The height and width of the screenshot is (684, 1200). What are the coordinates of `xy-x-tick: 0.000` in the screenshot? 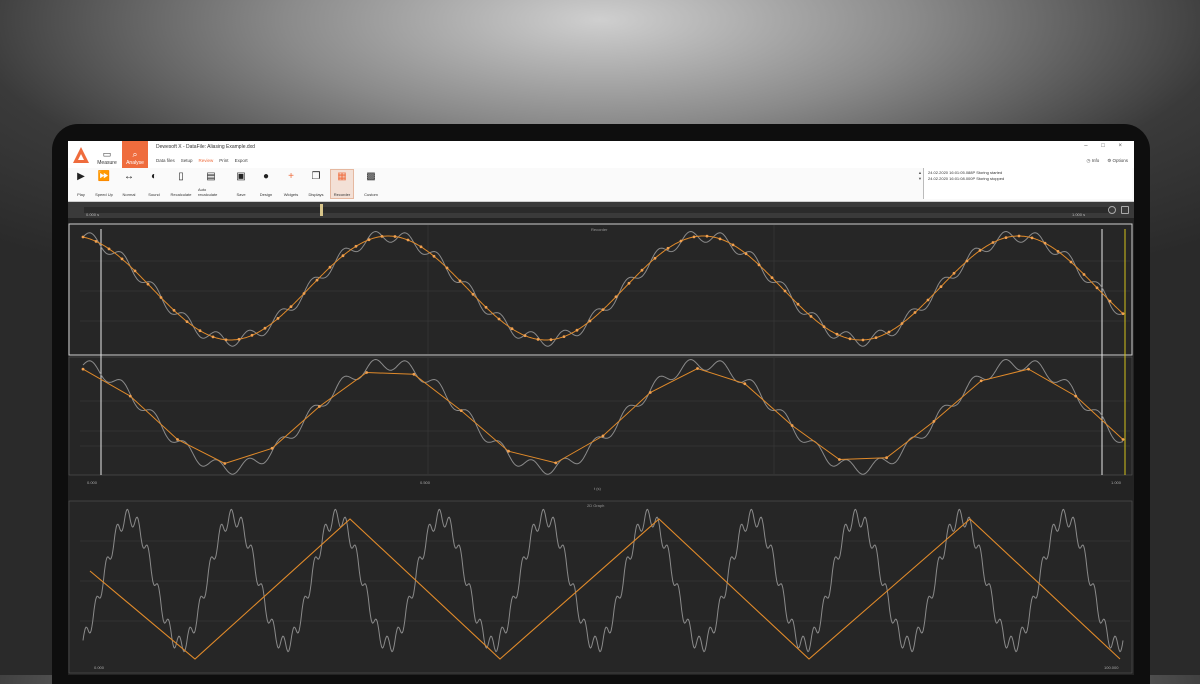 It's located at (99, 667).